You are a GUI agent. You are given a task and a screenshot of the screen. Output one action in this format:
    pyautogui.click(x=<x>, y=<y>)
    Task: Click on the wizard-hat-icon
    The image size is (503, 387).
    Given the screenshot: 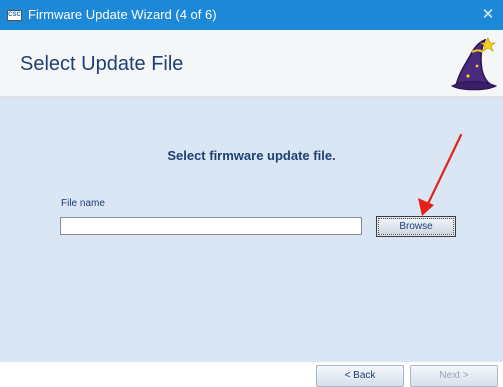 What is the action you would take?
    pyautogui.click(x=474, y=64)
    